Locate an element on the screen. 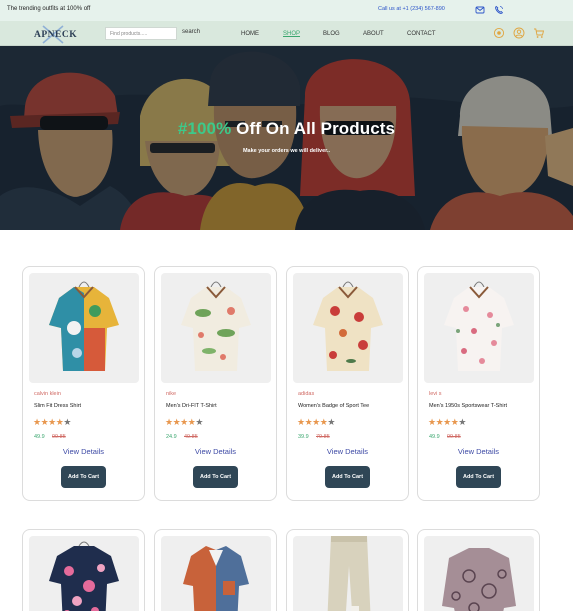 Image resolution: width=573 pixels, height=611 pixels. hero-title-accent: #100% is located at coordinates (204, 128).